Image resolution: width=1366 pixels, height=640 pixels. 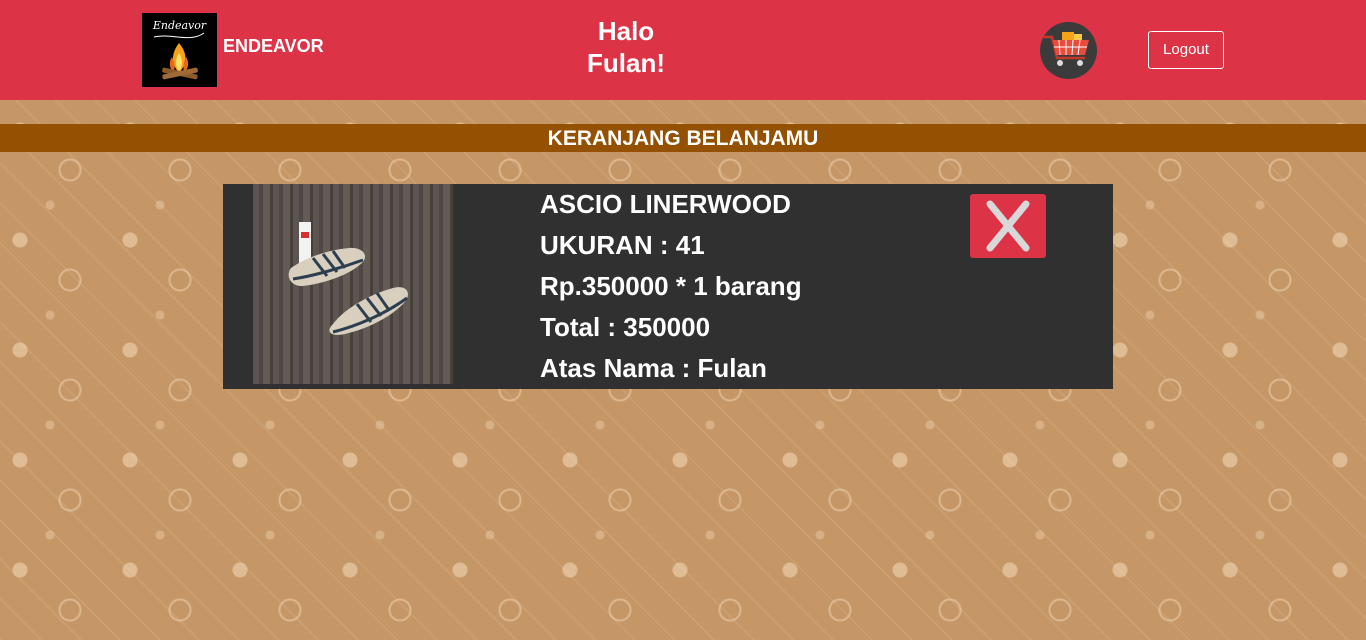 I want to click on order-owner: Atas Nama : Fulan, so click(x=653, y=368).